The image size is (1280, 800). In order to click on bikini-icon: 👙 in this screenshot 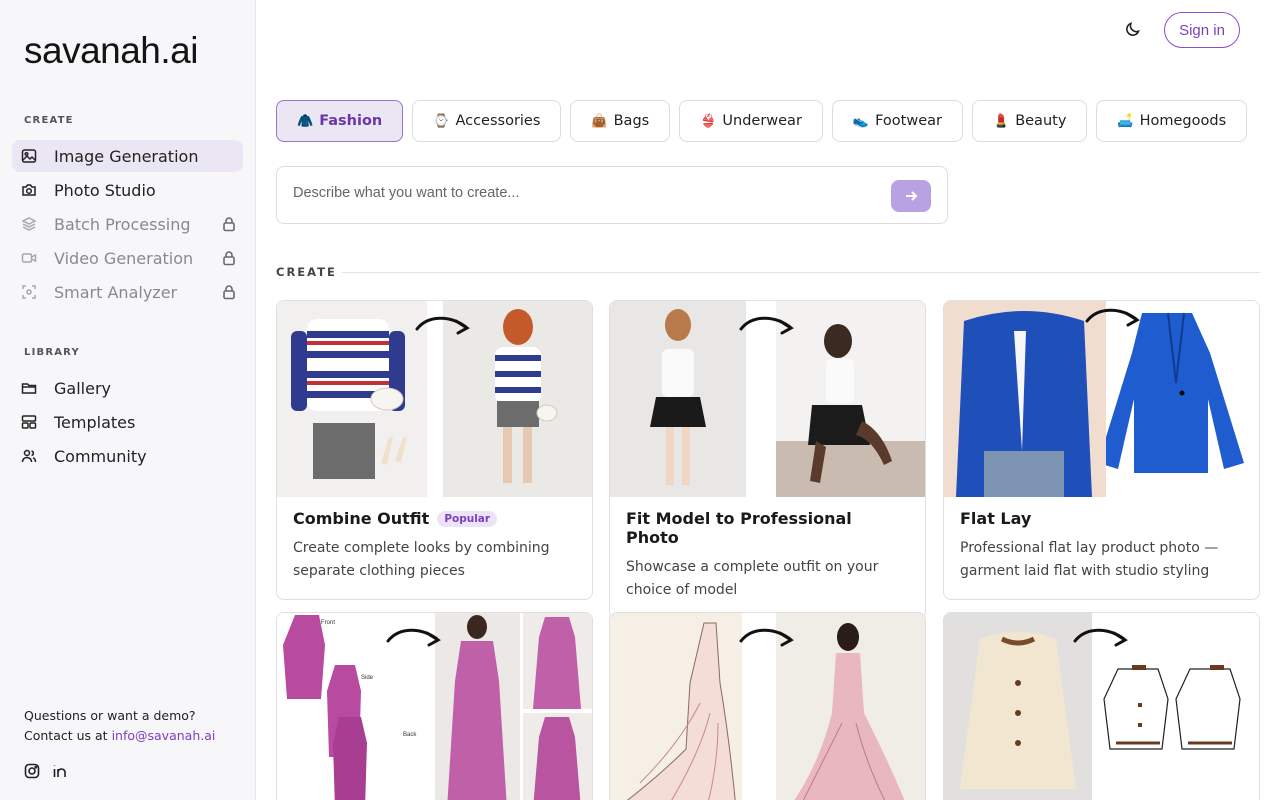, I will do `click(708, 121)`.